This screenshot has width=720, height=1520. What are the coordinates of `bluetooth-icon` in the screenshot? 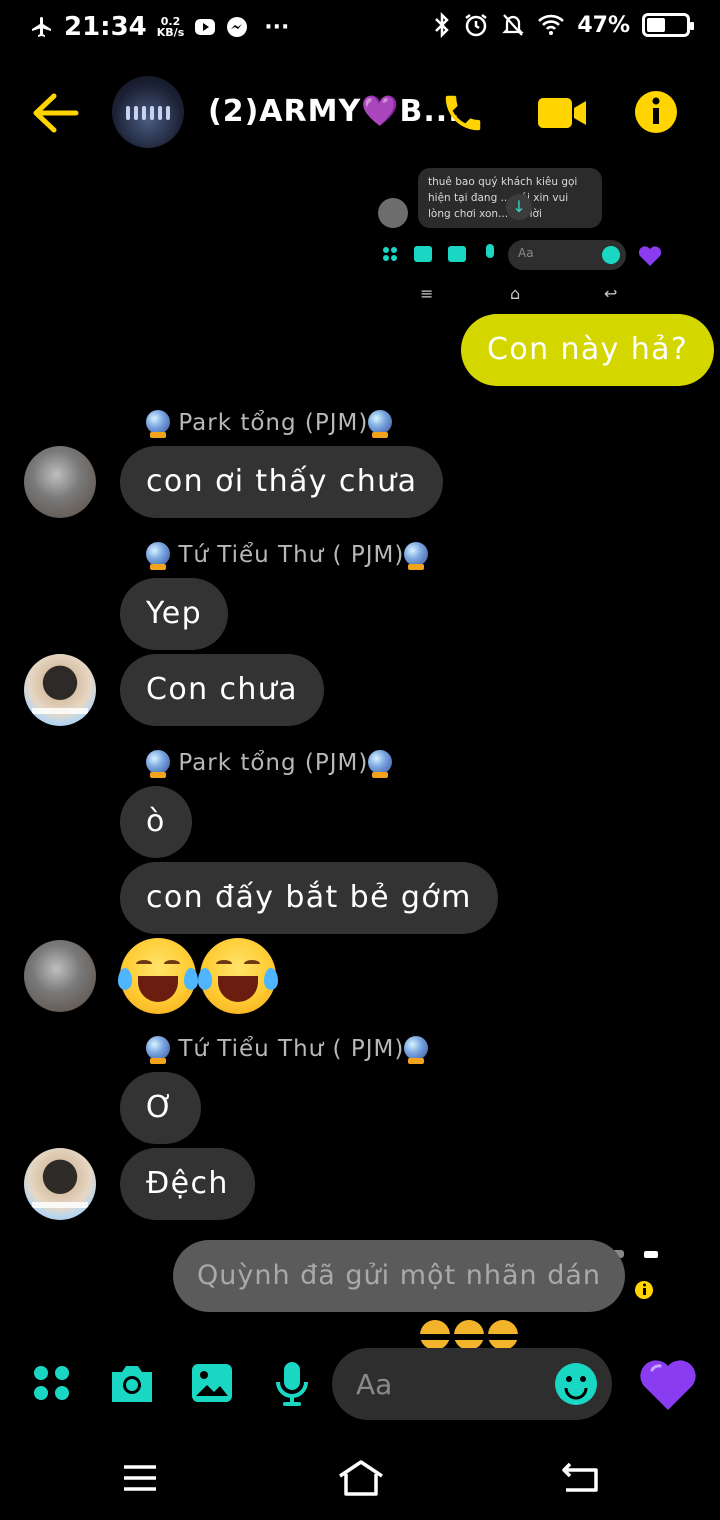 It's located at (442, 25).